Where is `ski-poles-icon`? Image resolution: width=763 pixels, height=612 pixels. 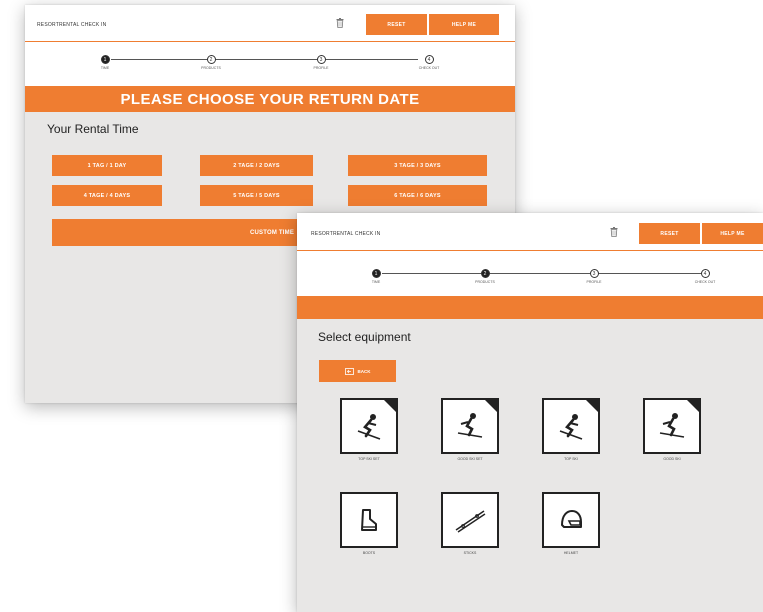 ski-poles-icon is located at coordinates (470, 521).